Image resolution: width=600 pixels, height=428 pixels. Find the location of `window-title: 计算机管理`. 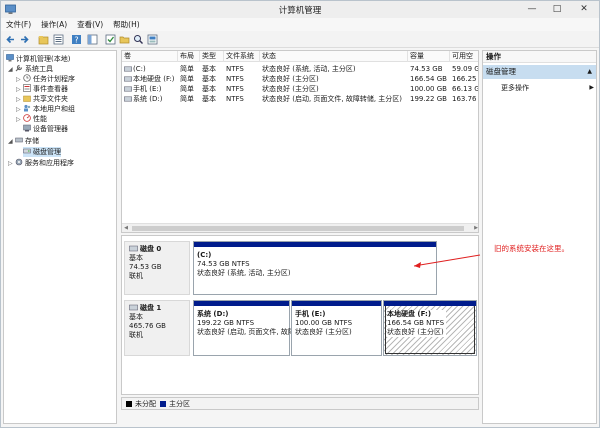

window-title: 计算机管理 is located at coordinates (300, 11).